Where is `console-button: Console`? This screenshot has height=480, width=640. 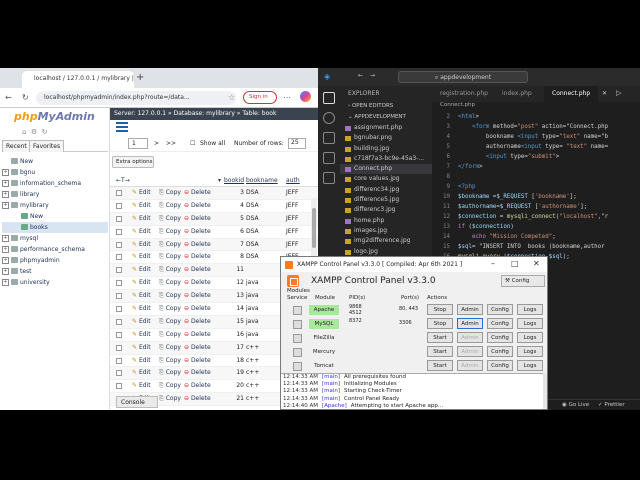
console-button: Console is located at coordinates (137, 402).